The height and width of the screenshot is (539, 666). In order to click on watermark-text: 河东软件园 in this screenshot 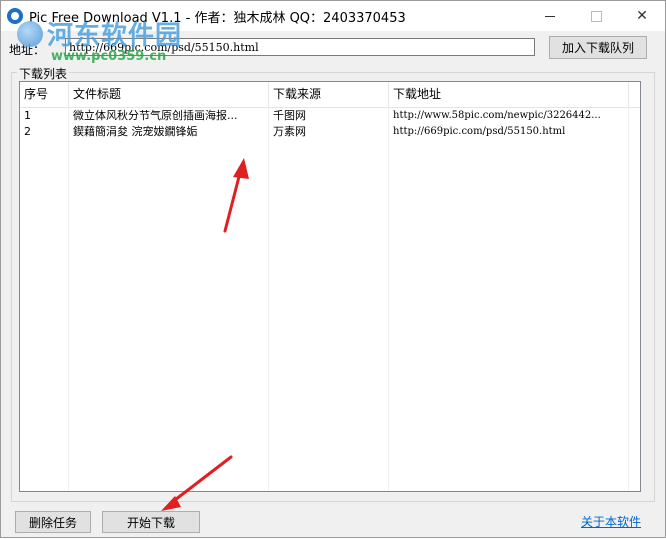, I will do `click(115, 36)`.